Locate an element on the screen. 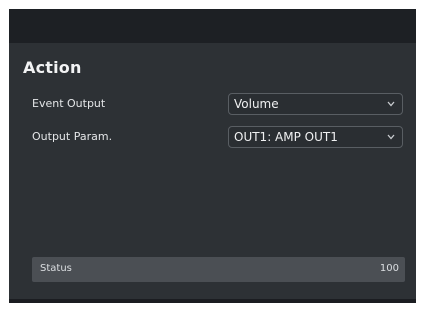  event-output-select: Volume is located at coordinates (315, 104).